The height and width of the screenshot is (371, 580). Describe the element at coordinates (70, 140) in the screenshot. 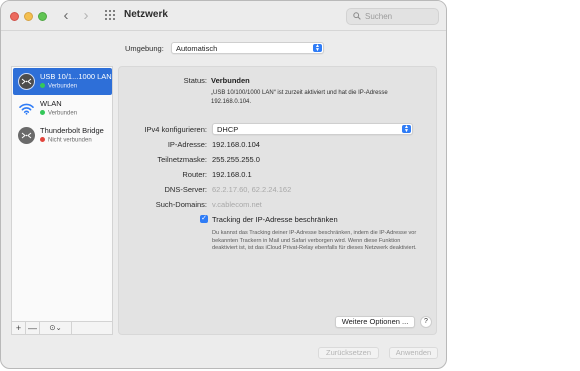

I see `service-status-text: Nicht verbunden` at that location.